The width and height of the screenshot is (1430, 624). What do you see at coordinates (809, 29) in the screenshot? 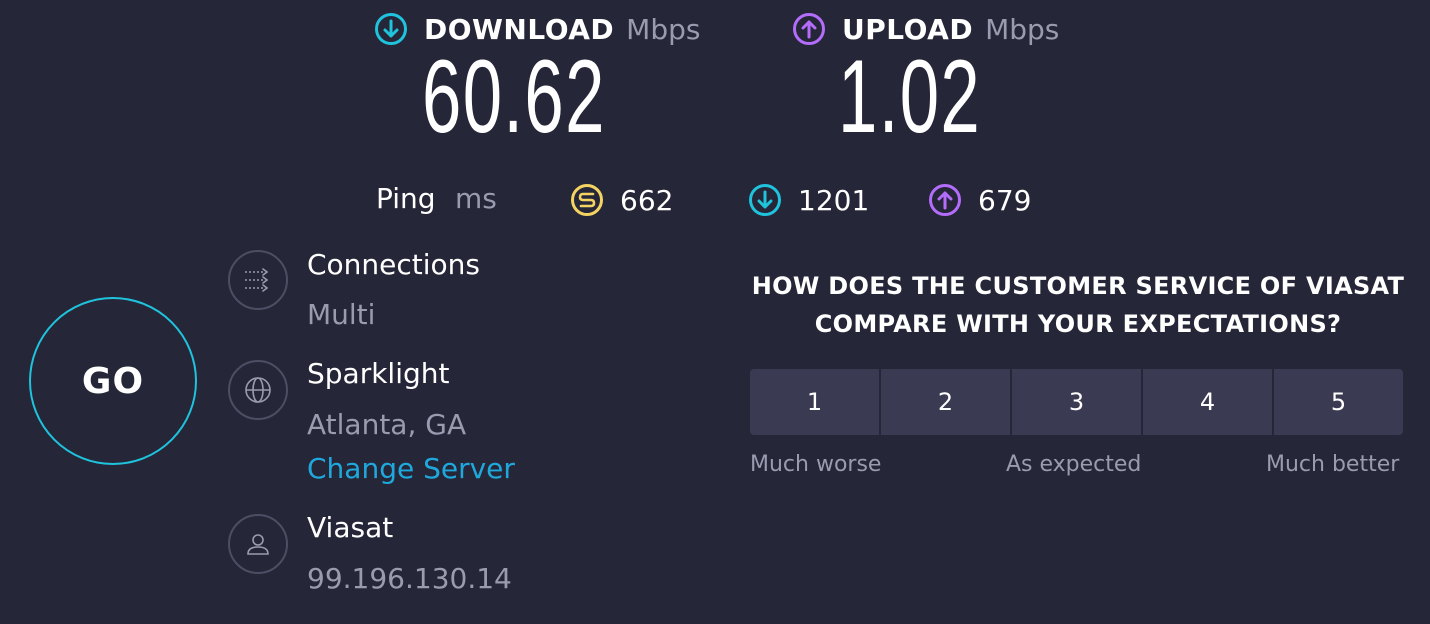
I see `upload-arrow-icon` at bounding box center [809, 29].